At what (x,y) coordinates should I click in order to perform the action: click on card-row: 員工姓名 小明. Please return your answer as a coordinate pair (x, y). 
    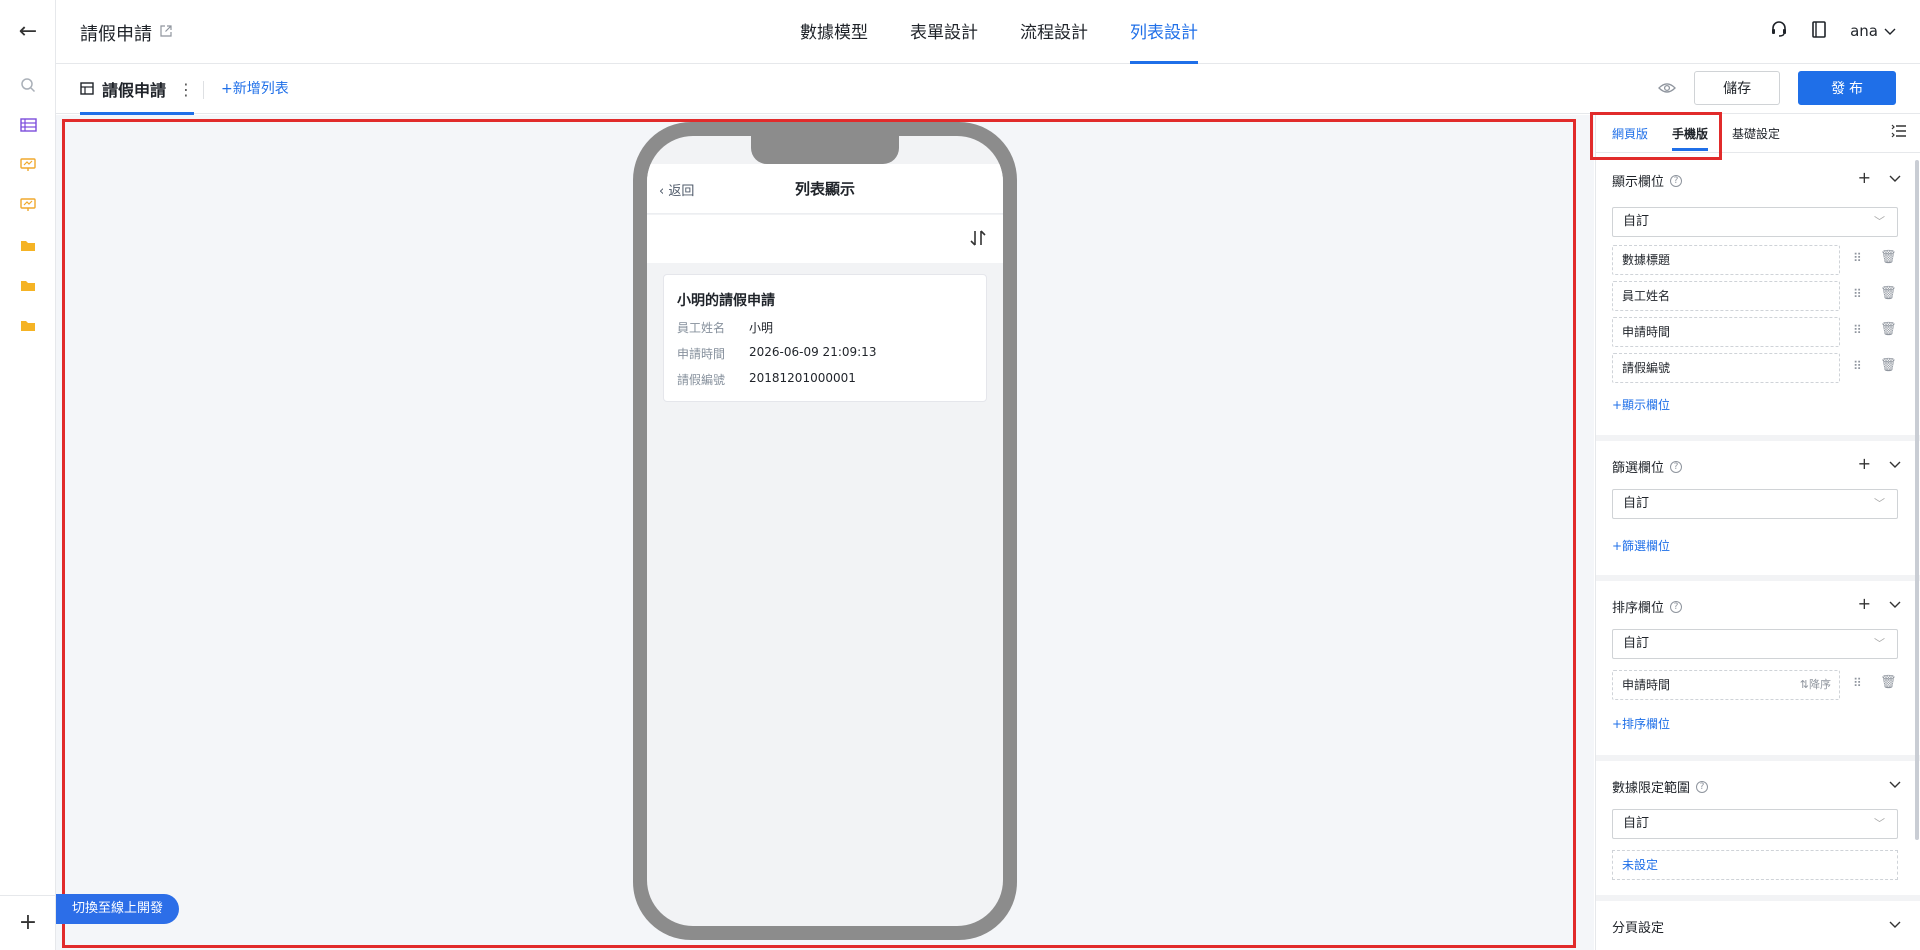
    Looking at the image, I should click on (725, 327).